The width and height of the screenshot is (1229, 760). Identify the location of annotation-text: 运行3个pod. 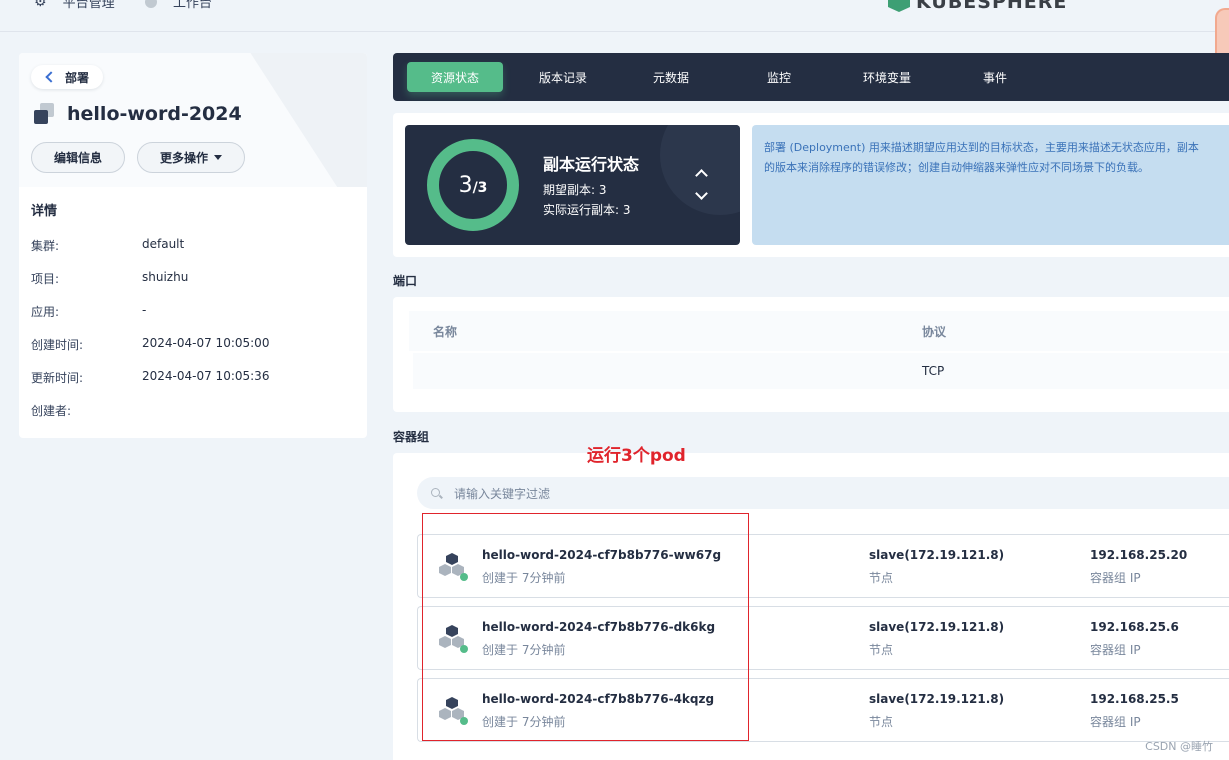
(636, 456).